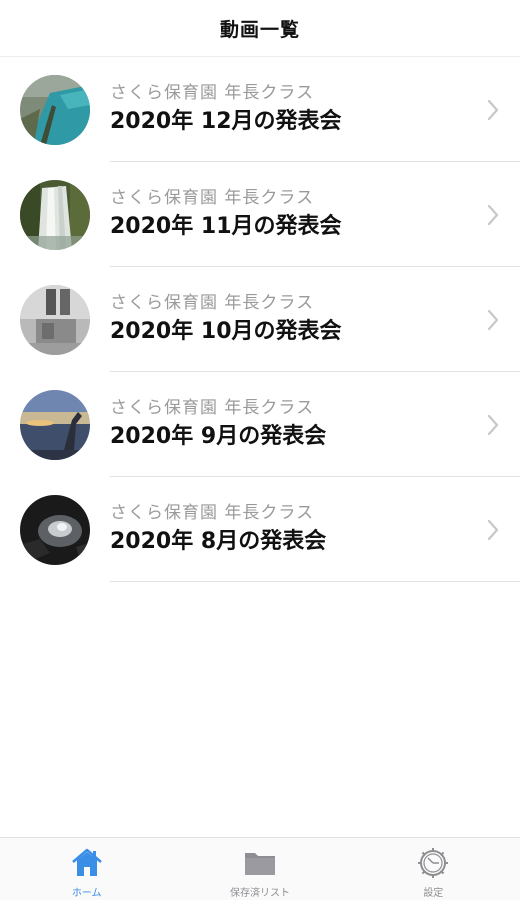 The width and height of the screenshot is (520, 900). I want to click on sunset-beach-thumbnail, so click(55, 424).